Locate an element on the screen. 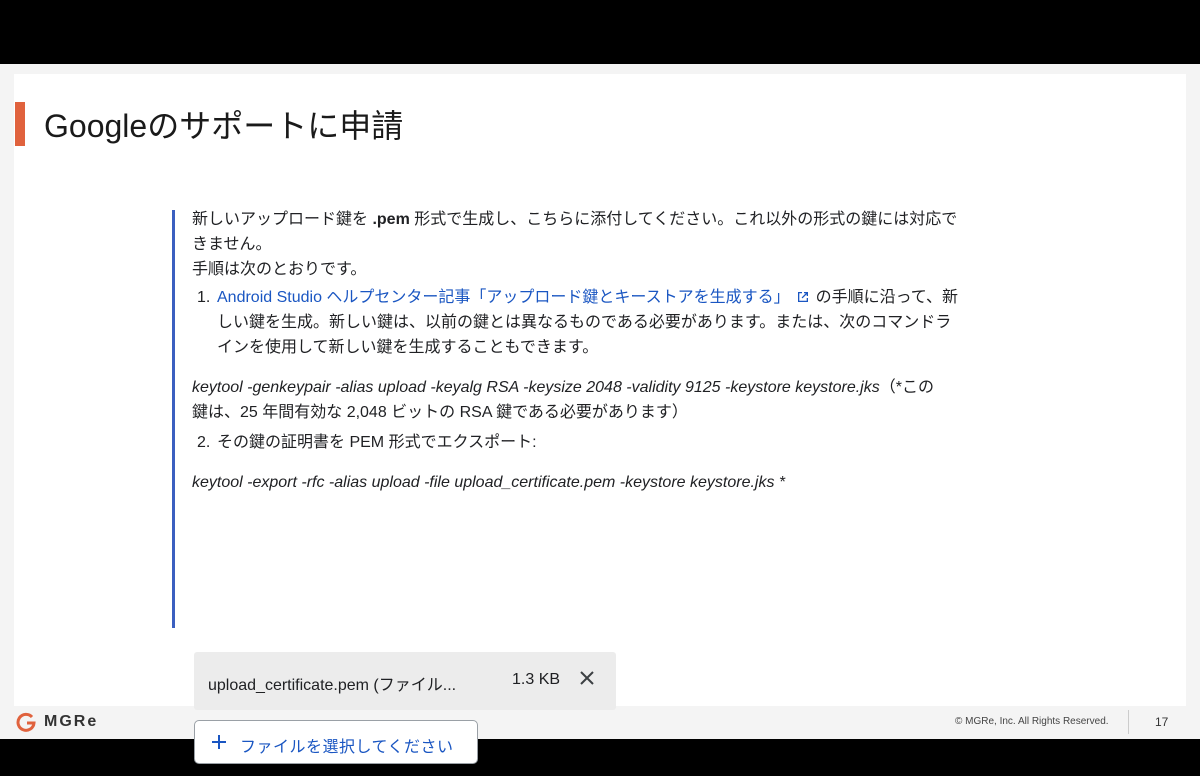  step-2-text: その鍵の証明書を PEM 形式でエクスポート: is located at coordinates (377, 442).